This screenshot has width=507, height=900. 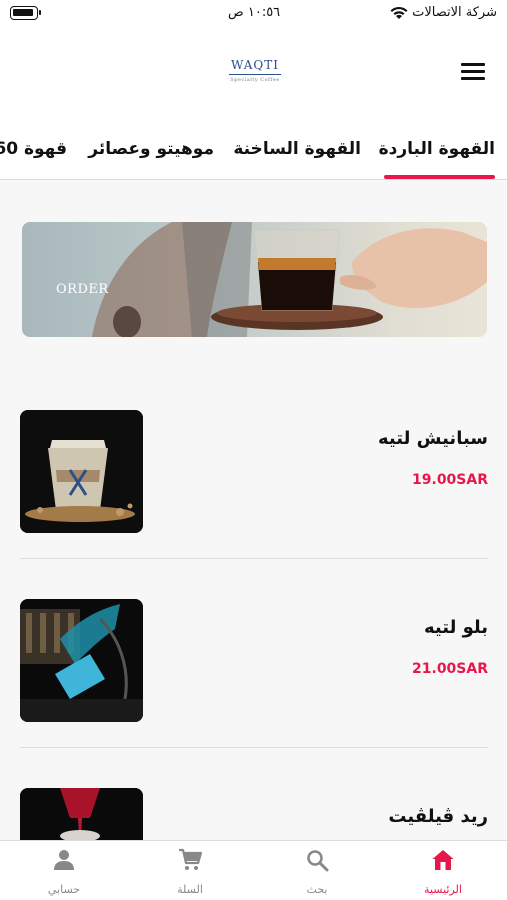 What do you see at coordinates (473, 72) in the screenshot?
I see `hamburger-menu-icon` at bounding box center [473, 72].